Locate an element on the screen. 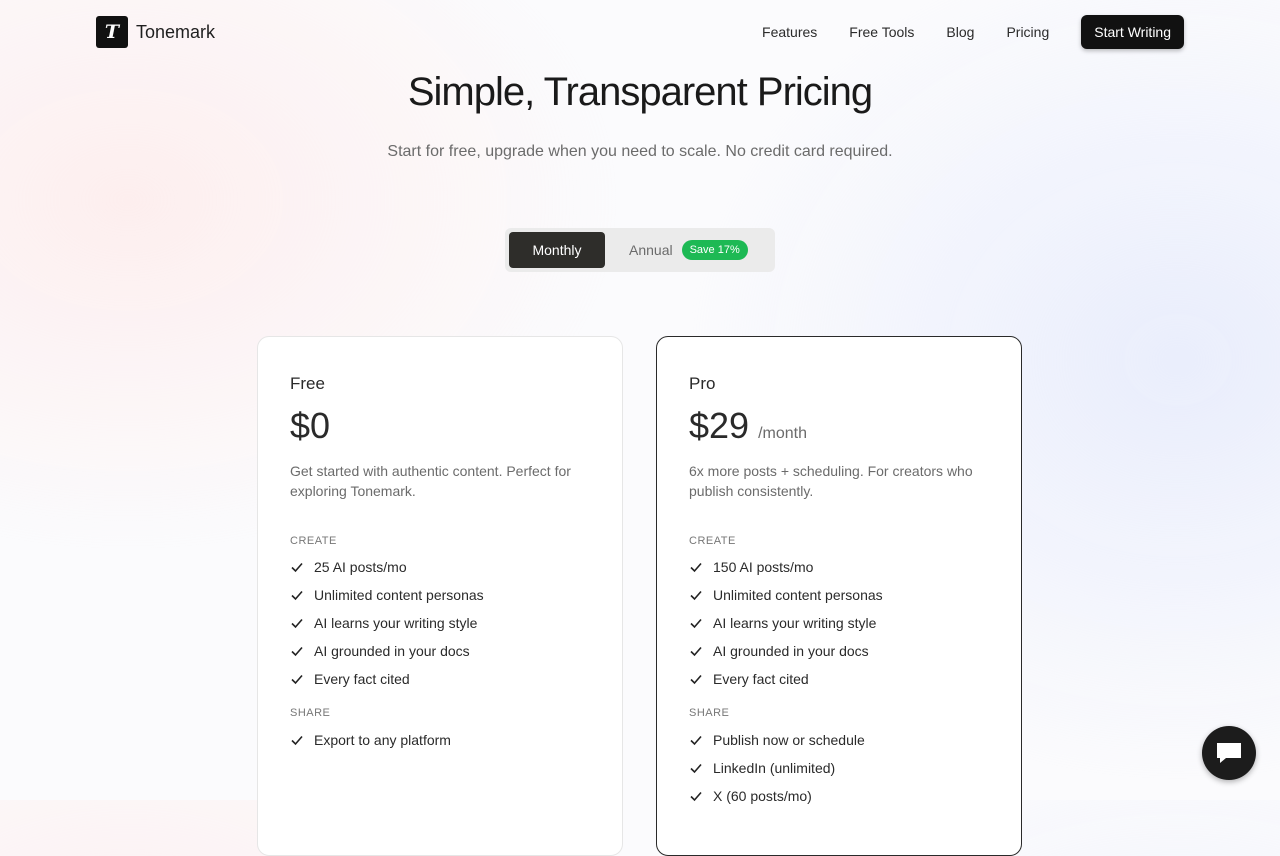 This screenshot has height=856, width=1280. price-row: $29 /month is located at coordinates (748, 426).